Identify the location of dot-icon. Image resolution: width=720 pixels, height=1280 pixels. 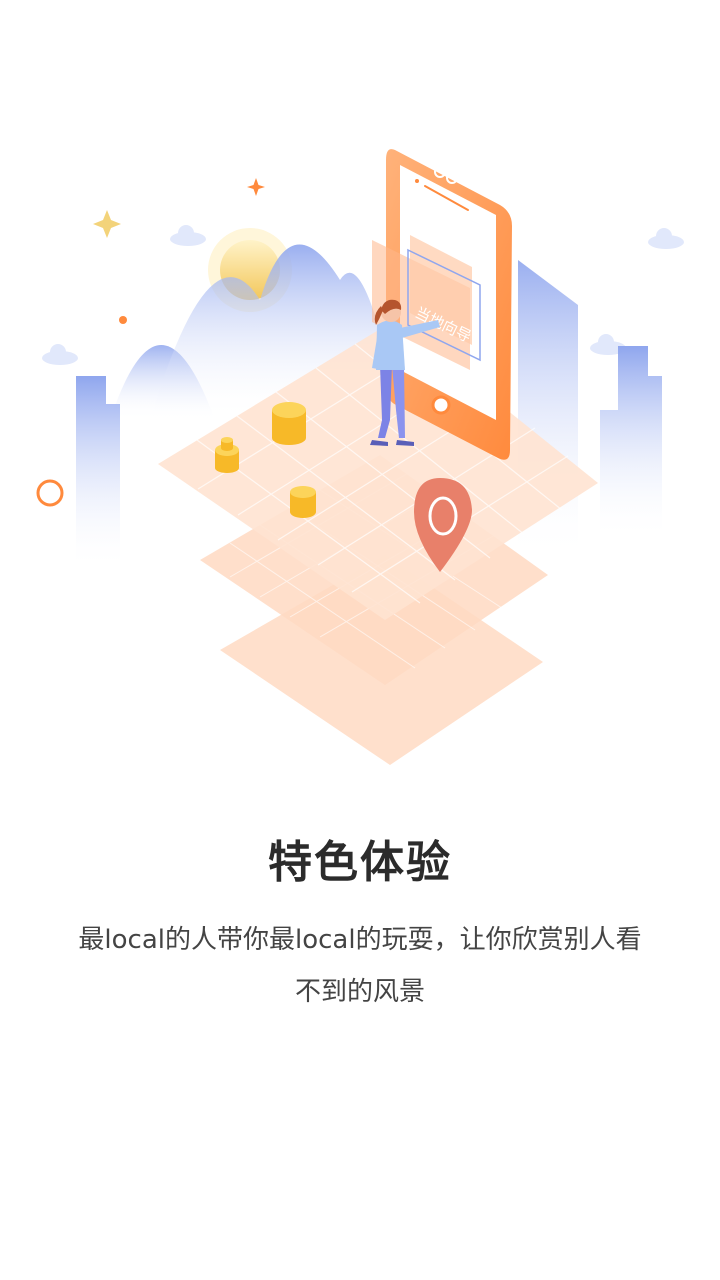
(123, 320).